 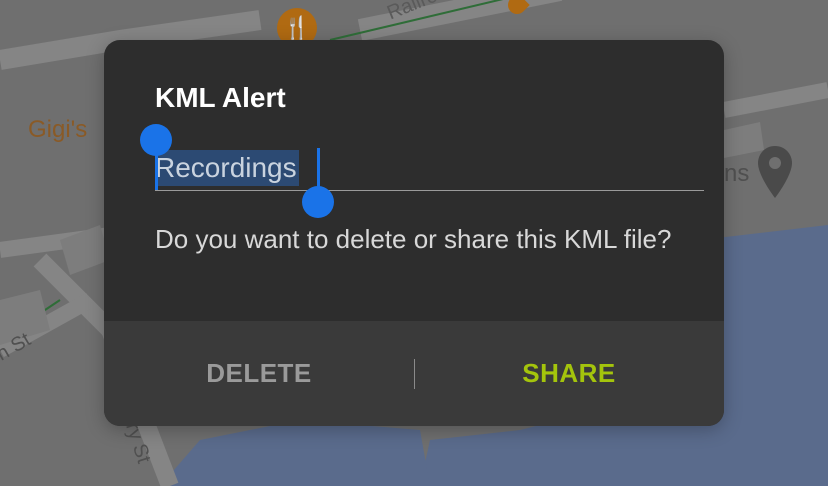 I want to click on location-pin-icon, so click(x=775, y=172).